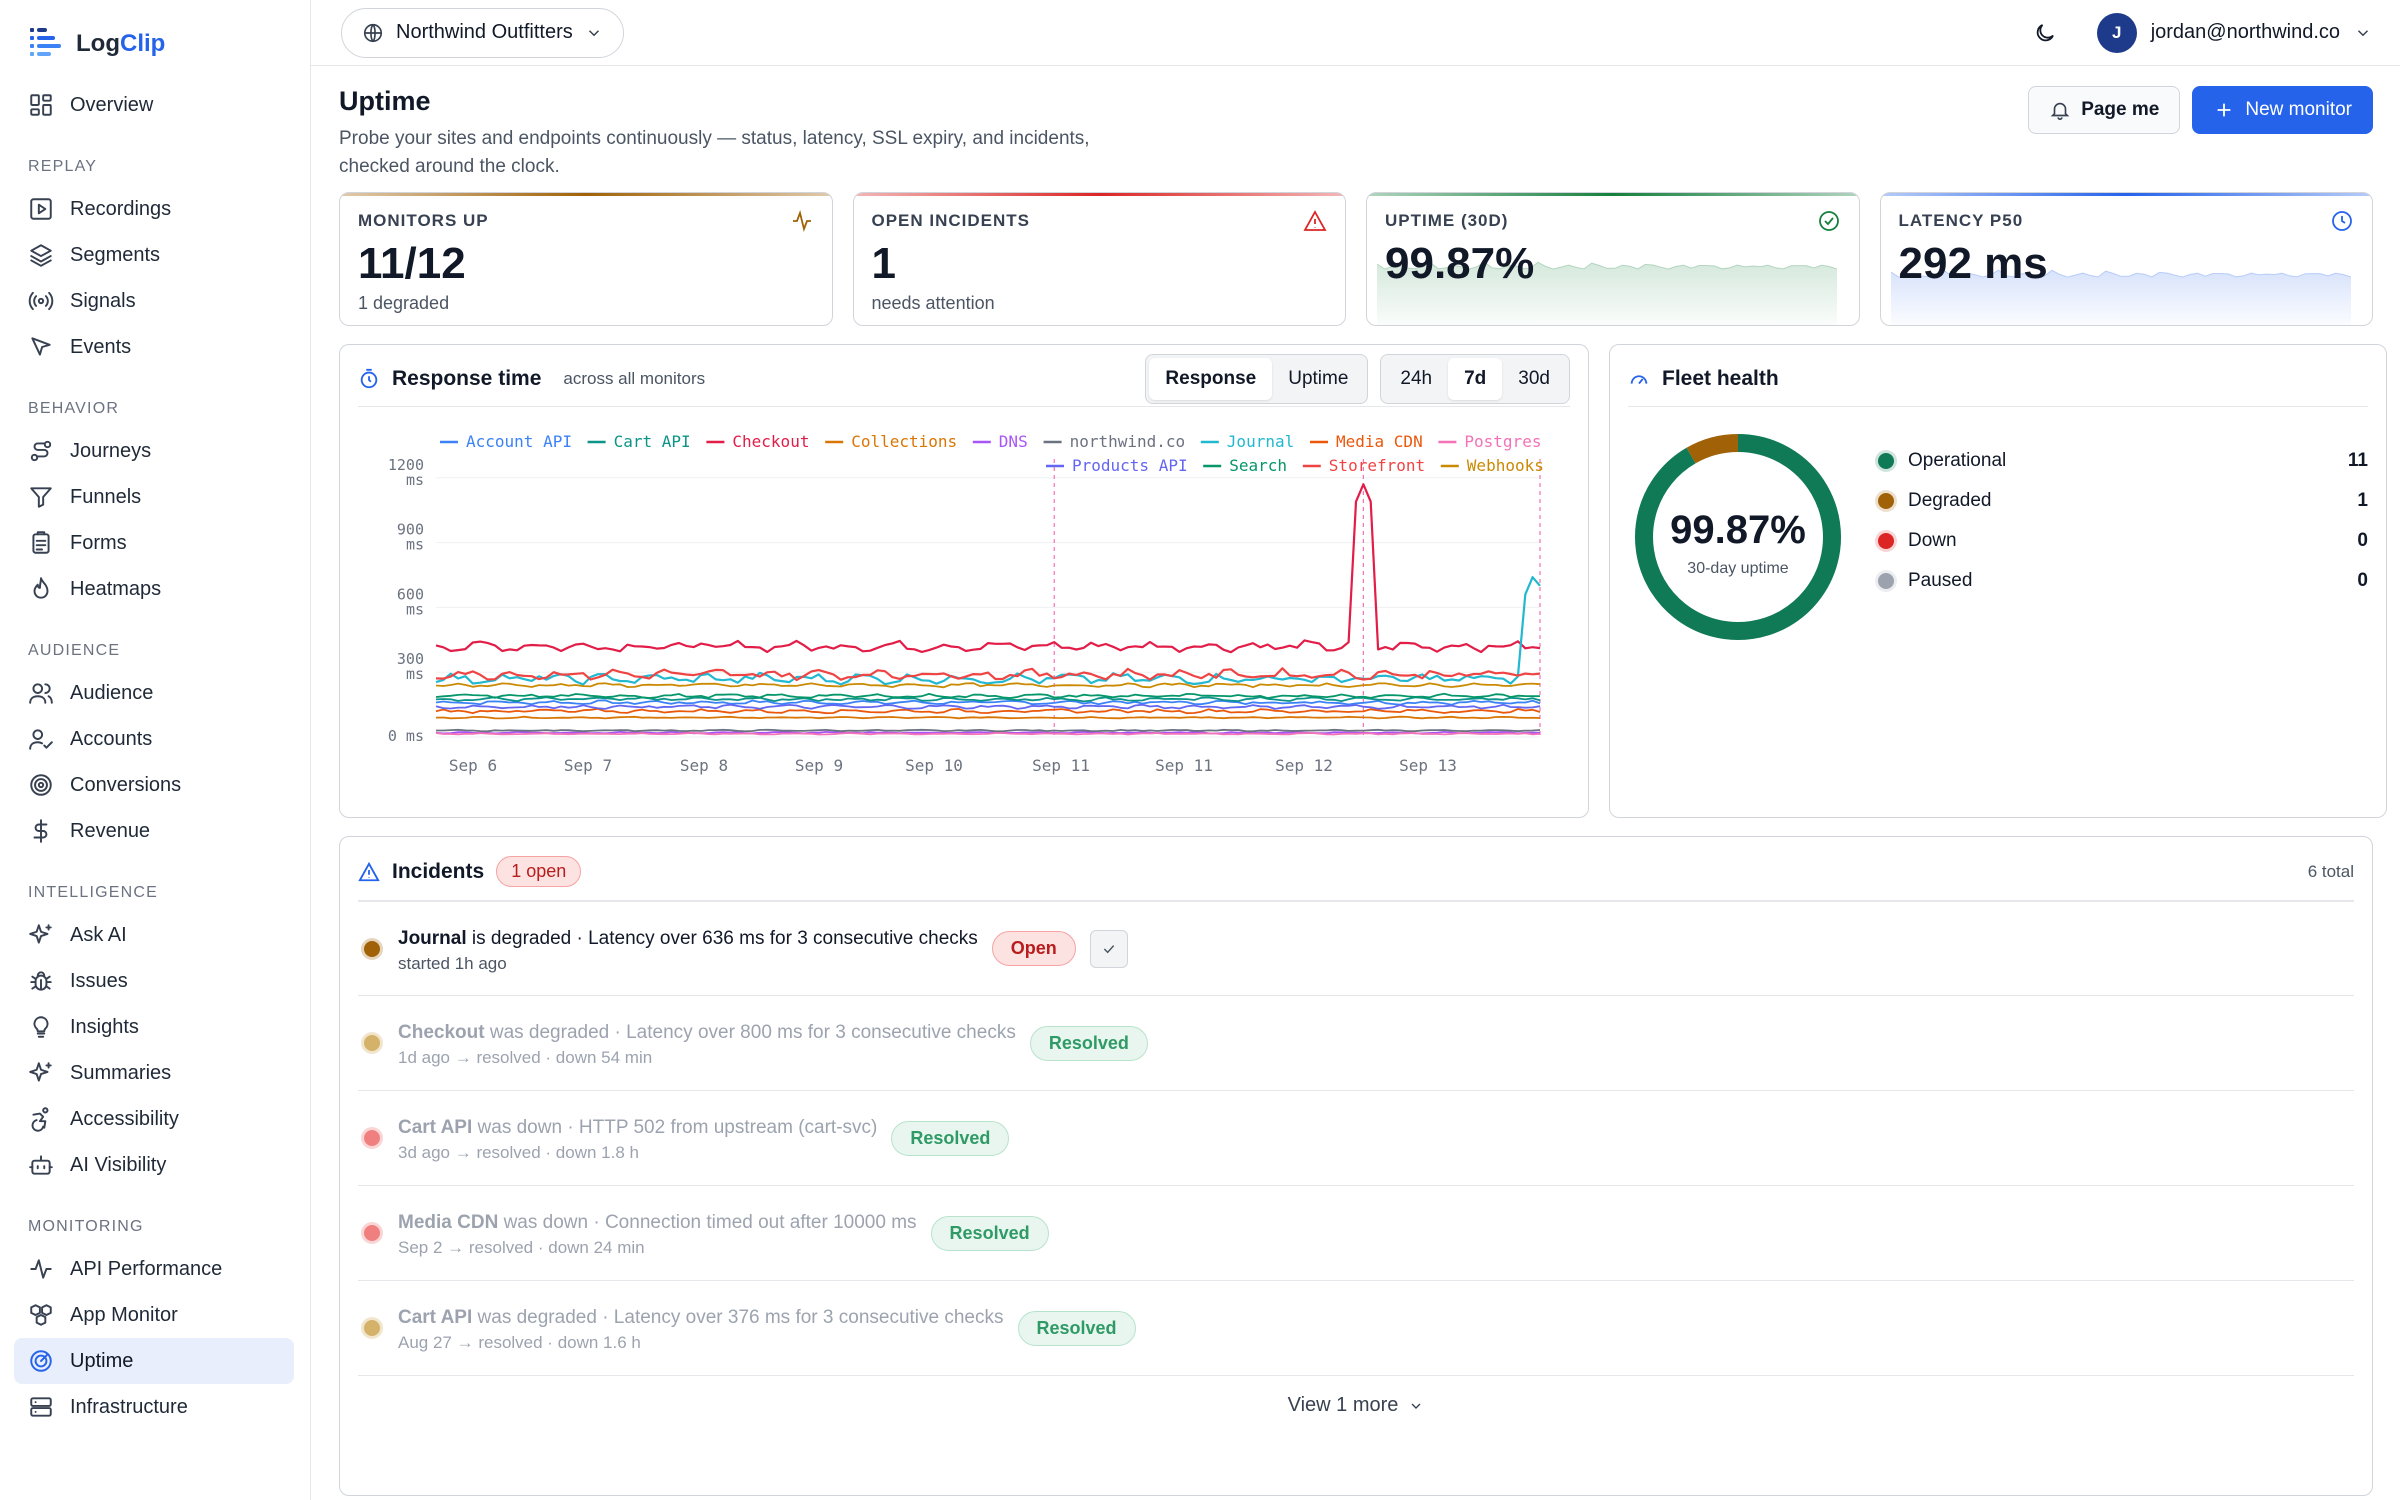 Image resolution: width=2400 pixels, height=1500 pixels. I want to click on sidebar-item-label: Overview, so click(112, 104).